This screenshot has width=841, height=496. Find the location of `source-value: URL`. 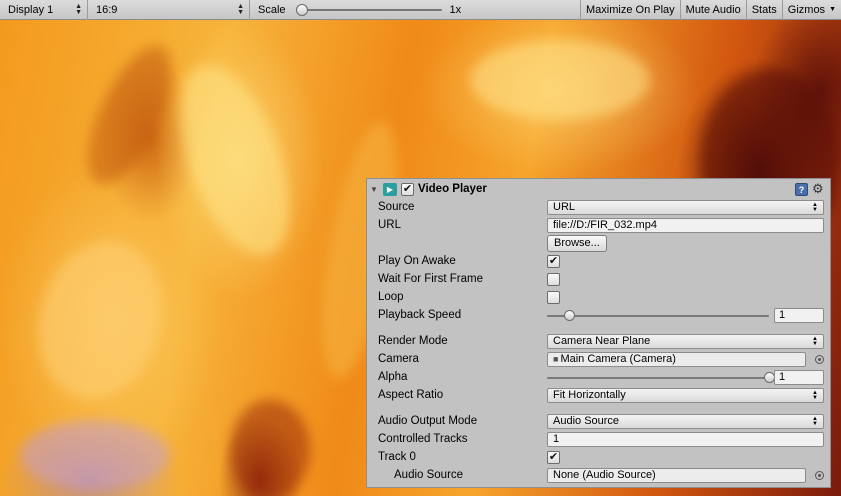

source-value: URL is located at coordinates (564, 207).